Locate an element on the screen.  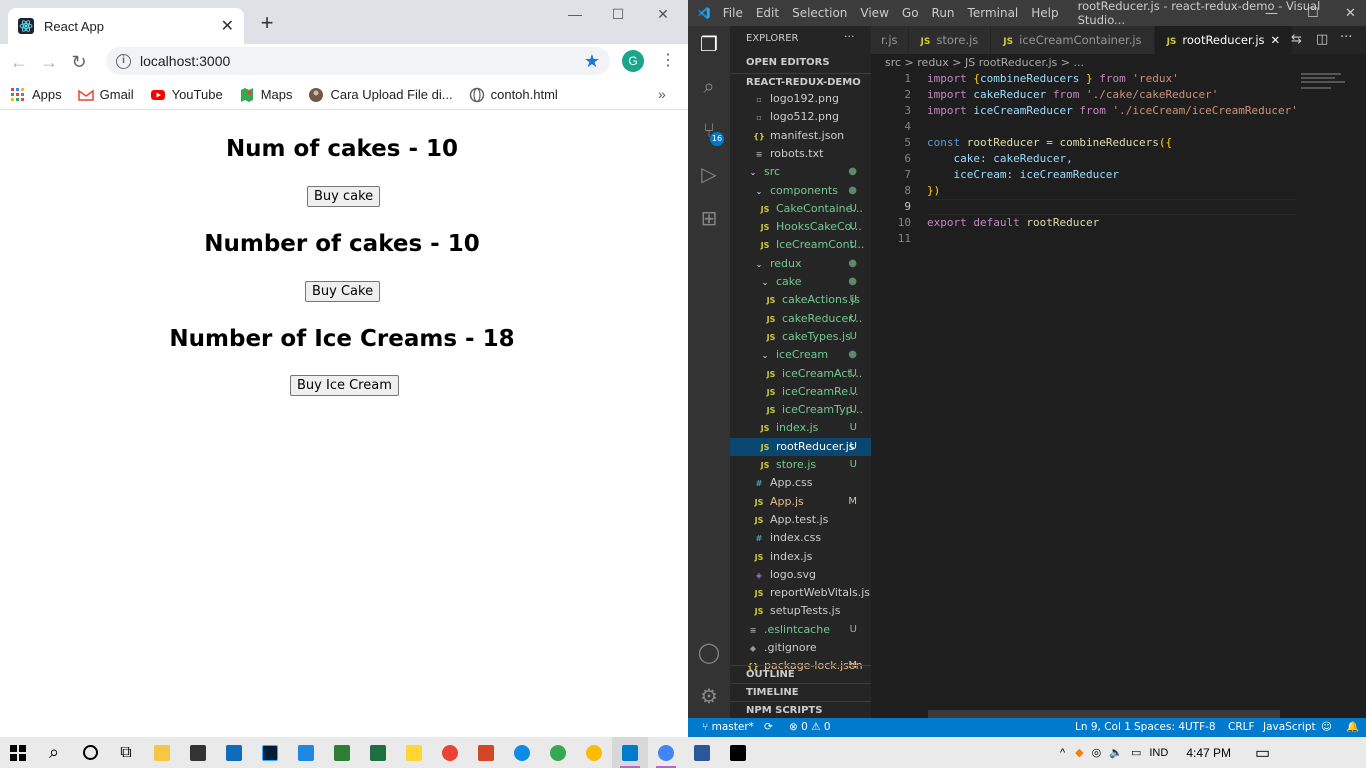
show-hidden-icon: ^ is located at coordinates (1062, 753).